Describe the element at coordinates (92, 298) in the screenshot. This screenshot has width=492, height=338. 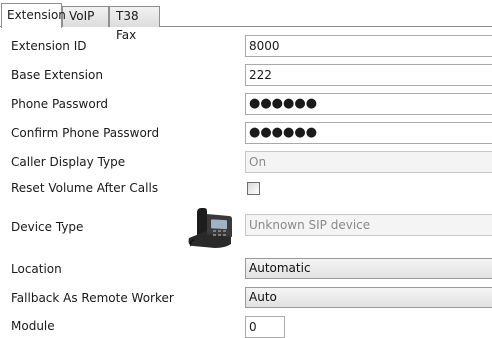
I see `fallback-as-remote-worker-label: Fallback As Remote Worker` at that location.